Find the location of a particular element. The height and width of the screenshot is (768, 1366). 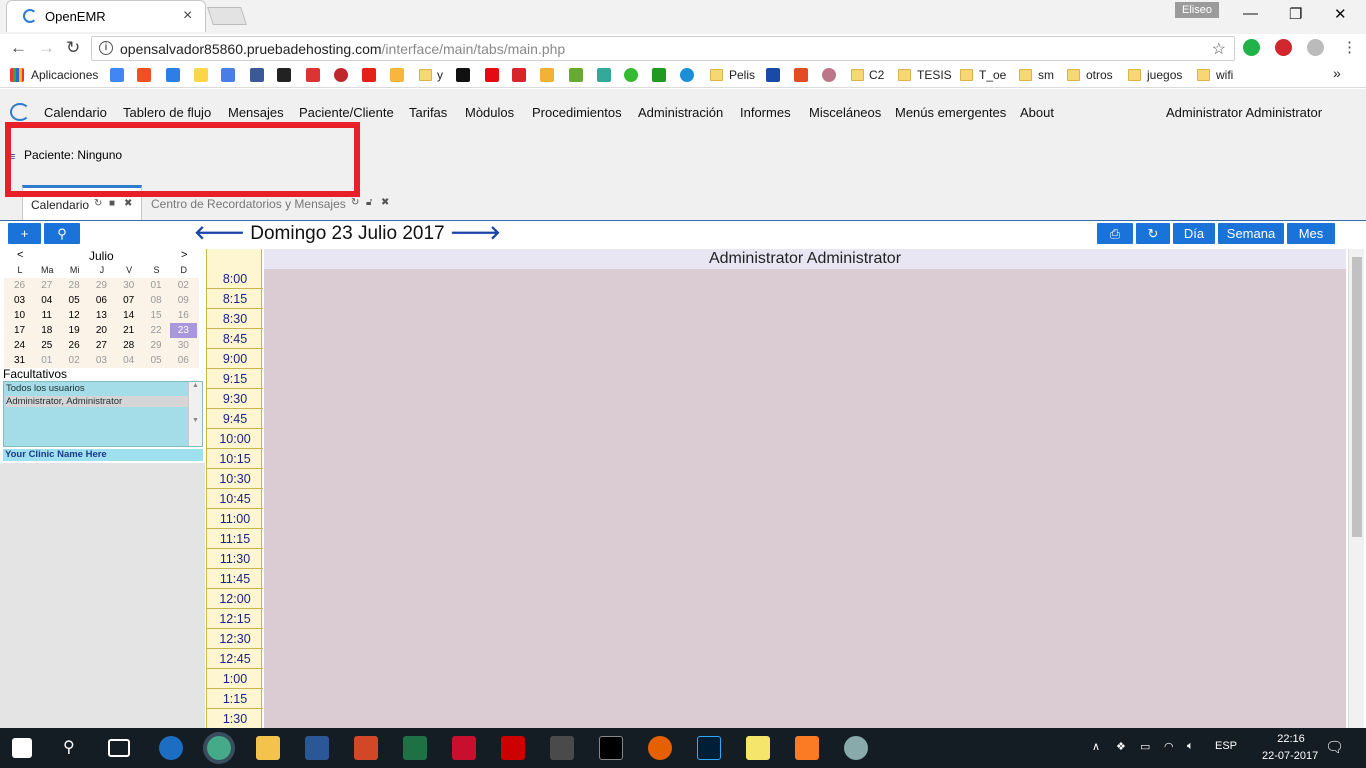

providers-scrollbar: ▲ ▼ is located at coordinates (195, 414).